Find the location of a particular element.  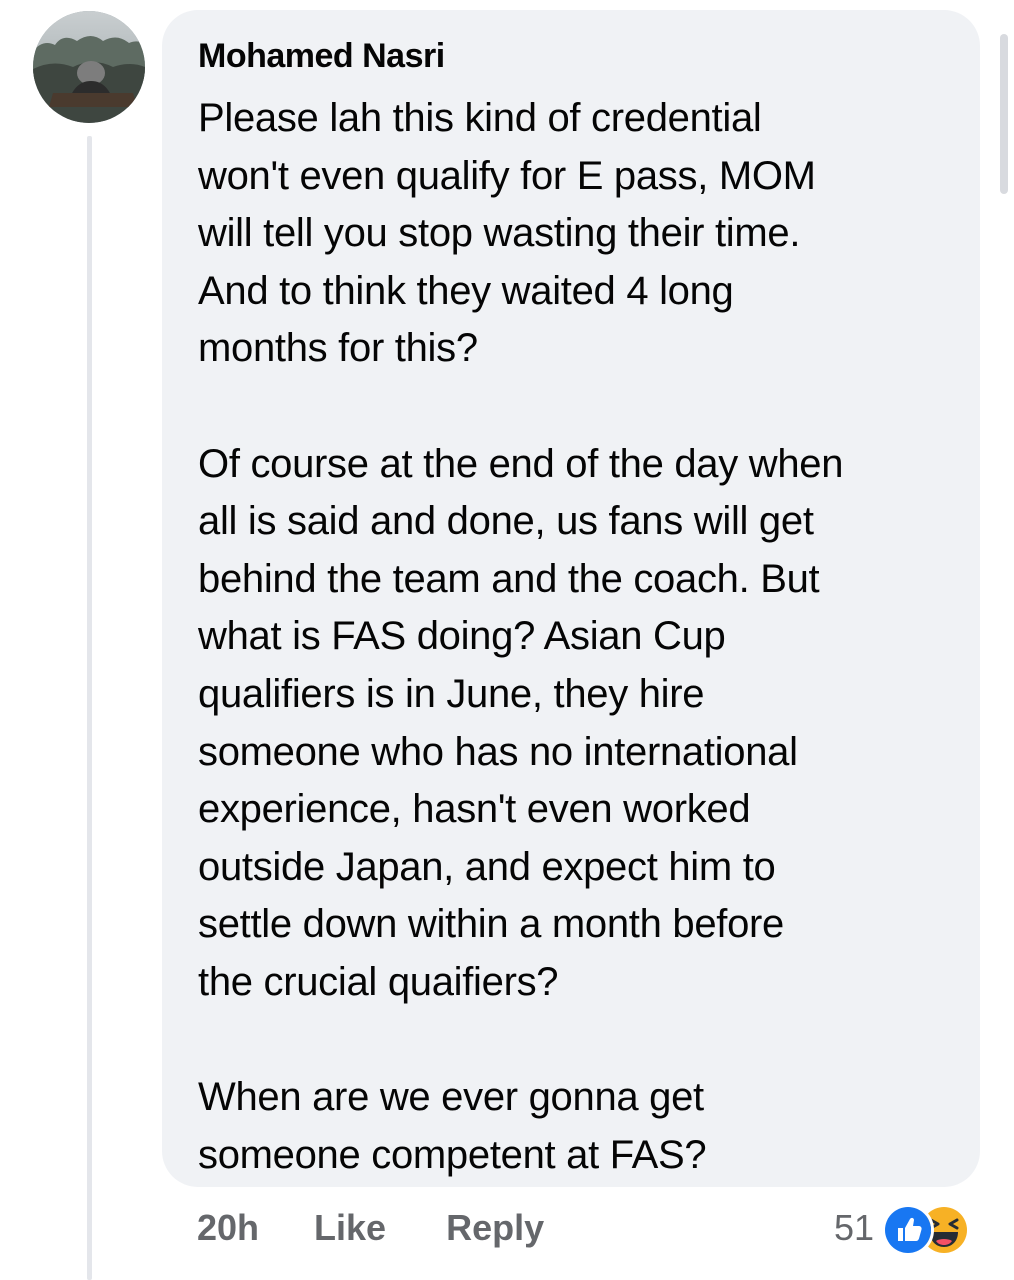

avatar is located at coordinates (89, 67).